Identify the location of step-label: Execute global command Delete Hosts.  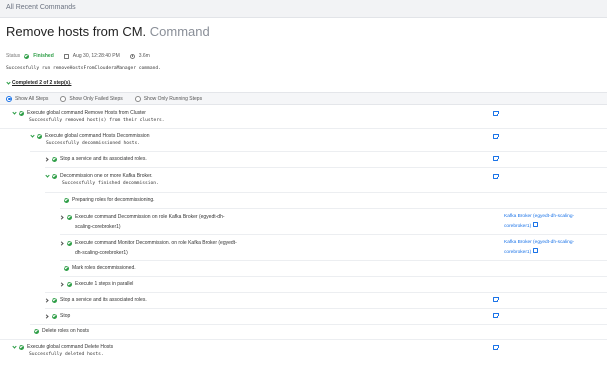
(70, 347).